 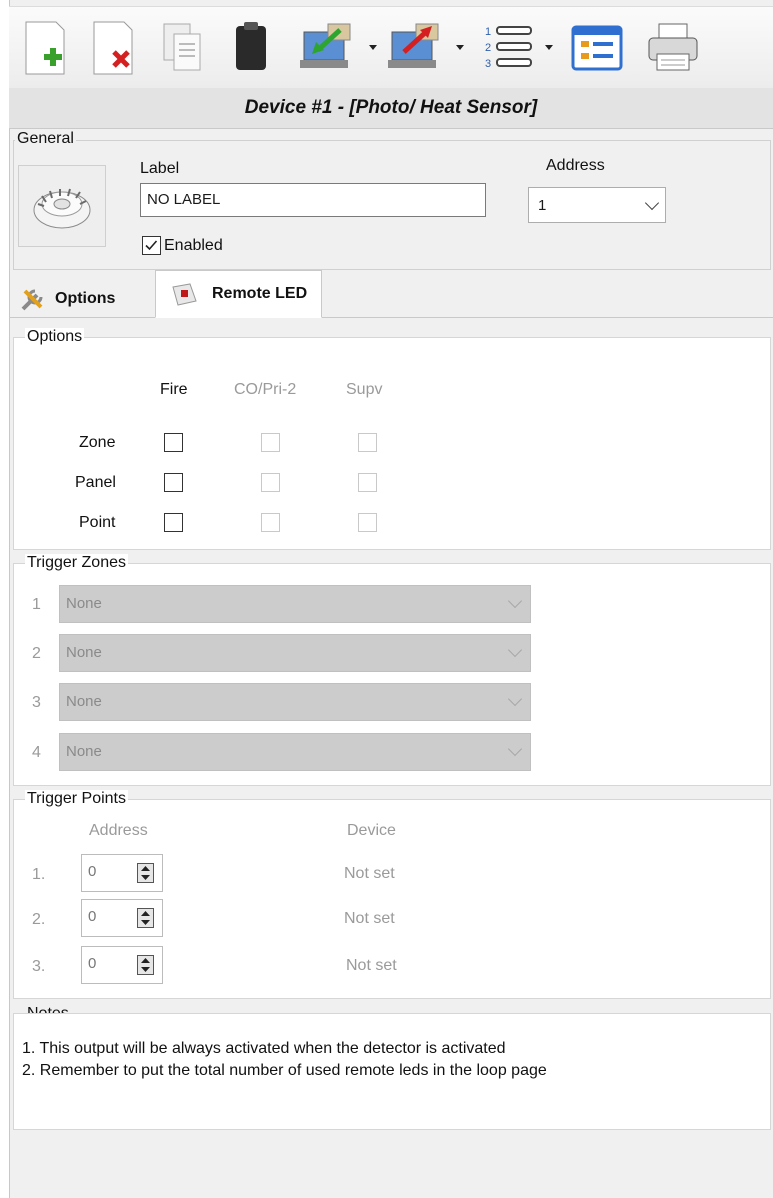 I want to click on printer-icon, so click(x=673, y=48).